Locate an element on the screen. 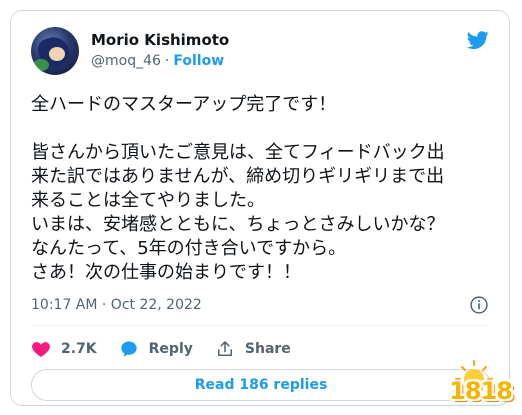  reply-bubble-icon is located at coordinates (128, 349).